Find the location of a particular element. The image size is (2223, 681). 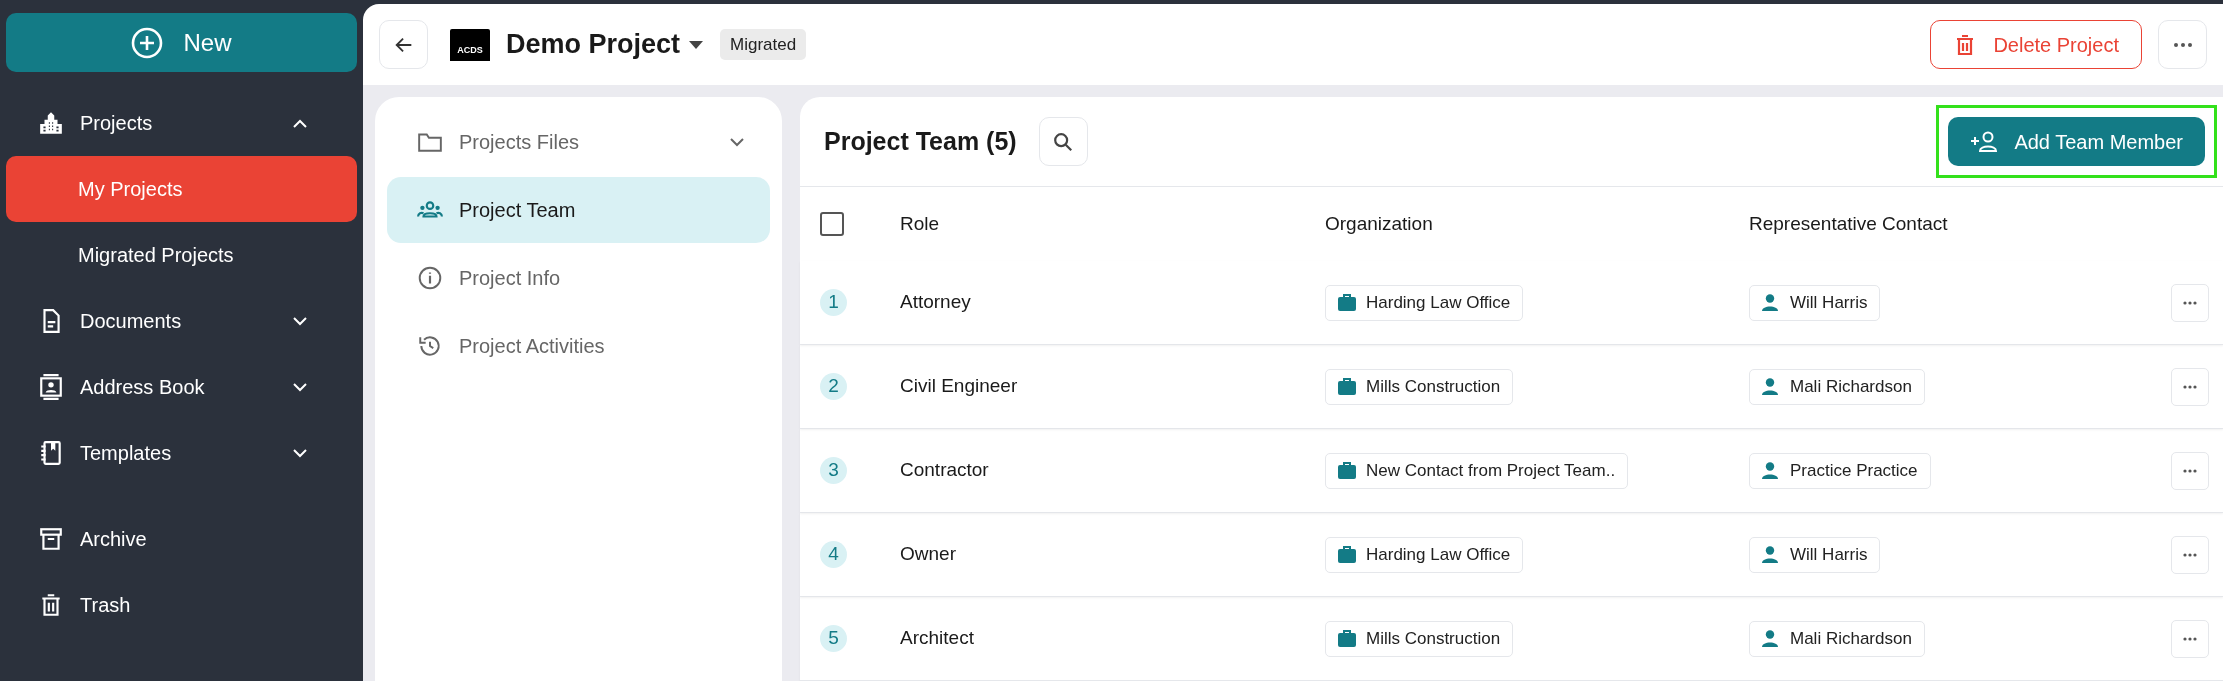

role-cell-text: Attorney is located at coordinates (936, 302).